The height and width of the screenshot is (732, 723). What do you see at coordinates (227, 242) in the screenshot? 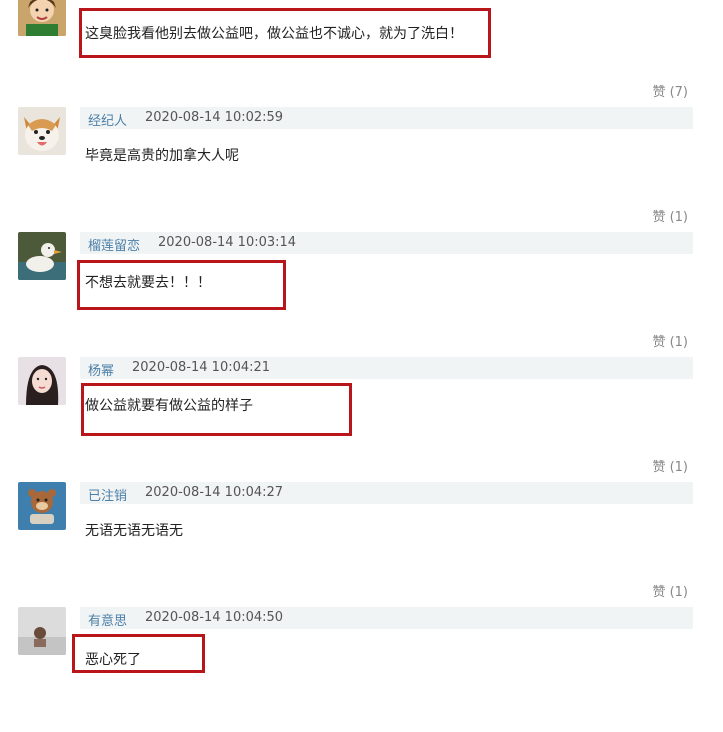
I see `timestamp: 2020-08-14 10:03:14` at bounding box center [227, 242].